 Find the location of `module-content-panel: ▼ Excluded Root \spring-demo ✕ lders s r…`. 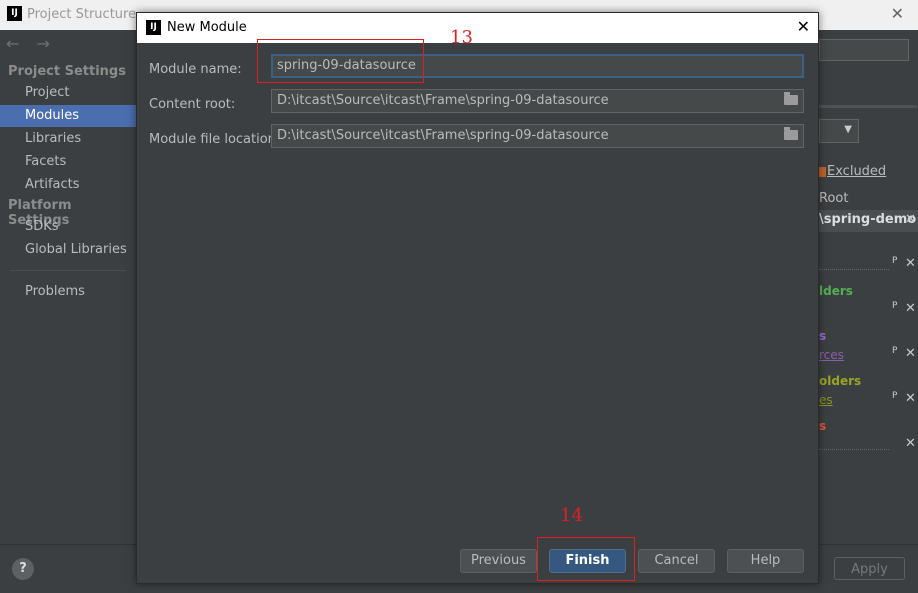

module-content-panel: ▼ Excluded Root \spring-demo ✕ lders s r… is located at coordinates (868, 287).